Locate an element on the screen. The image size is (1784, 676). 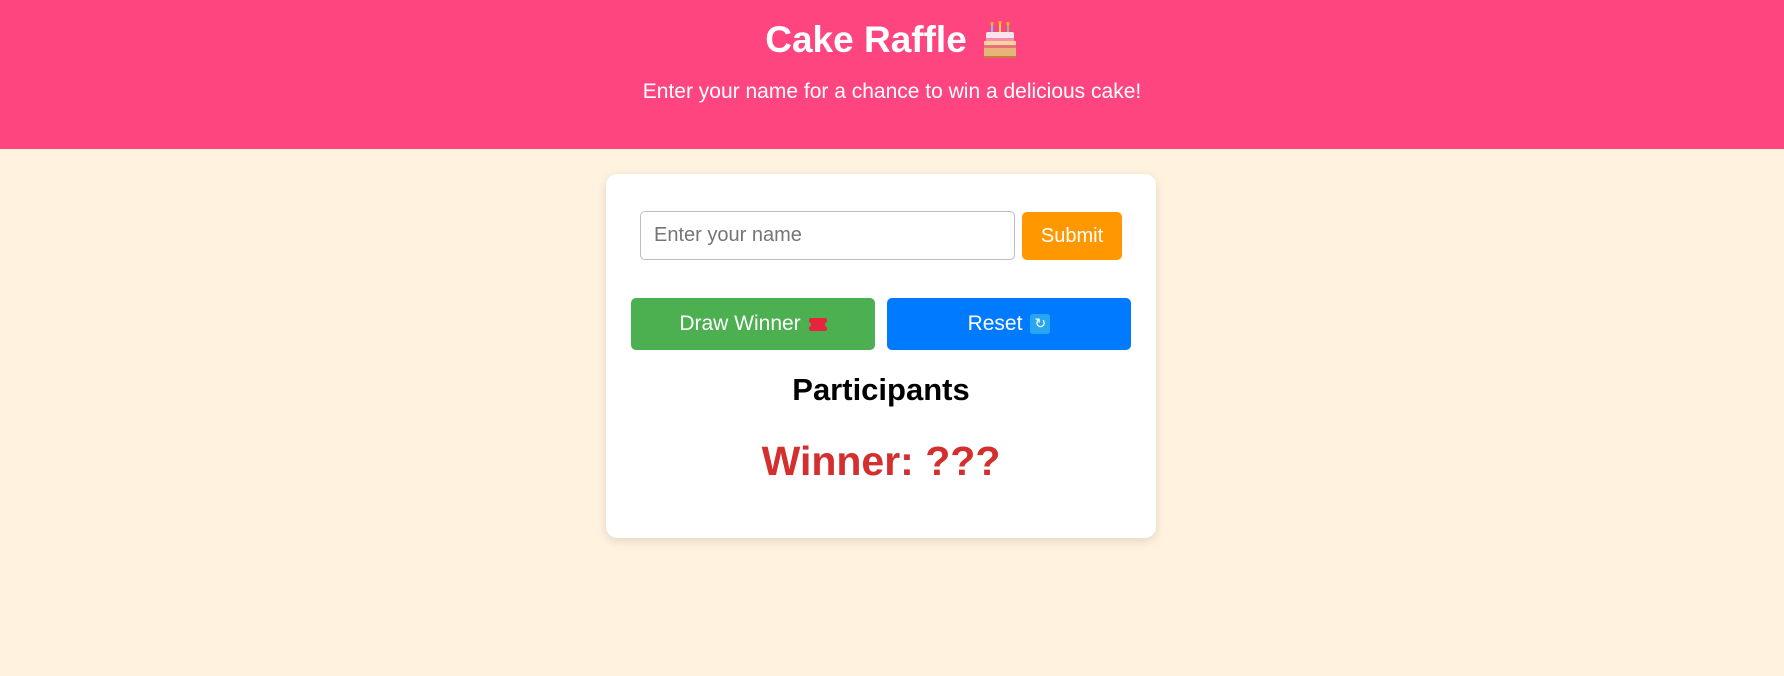
reset-button: Reset ↻ is located at coordinates (1009, 324).